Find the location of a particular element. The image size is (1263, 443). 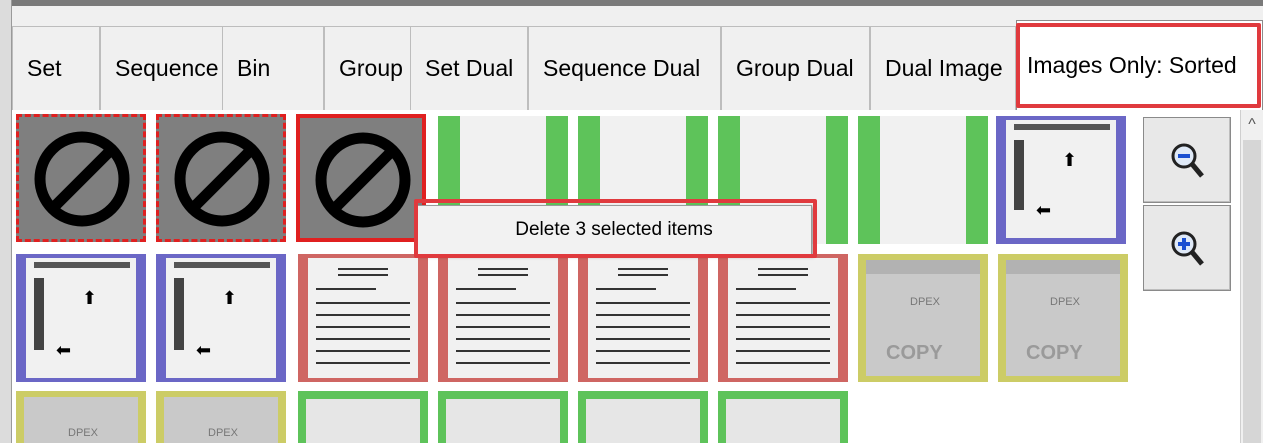

tab-label: Sequence is located at coordinates (167, 68).